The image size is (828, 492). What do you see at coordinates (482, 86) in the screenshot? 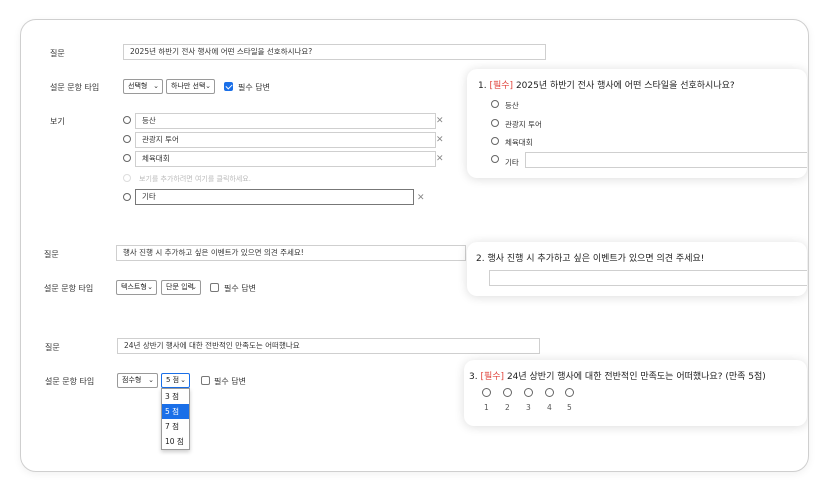
I see `q1-preview-number: 1.` at bounding box center [482, 86].